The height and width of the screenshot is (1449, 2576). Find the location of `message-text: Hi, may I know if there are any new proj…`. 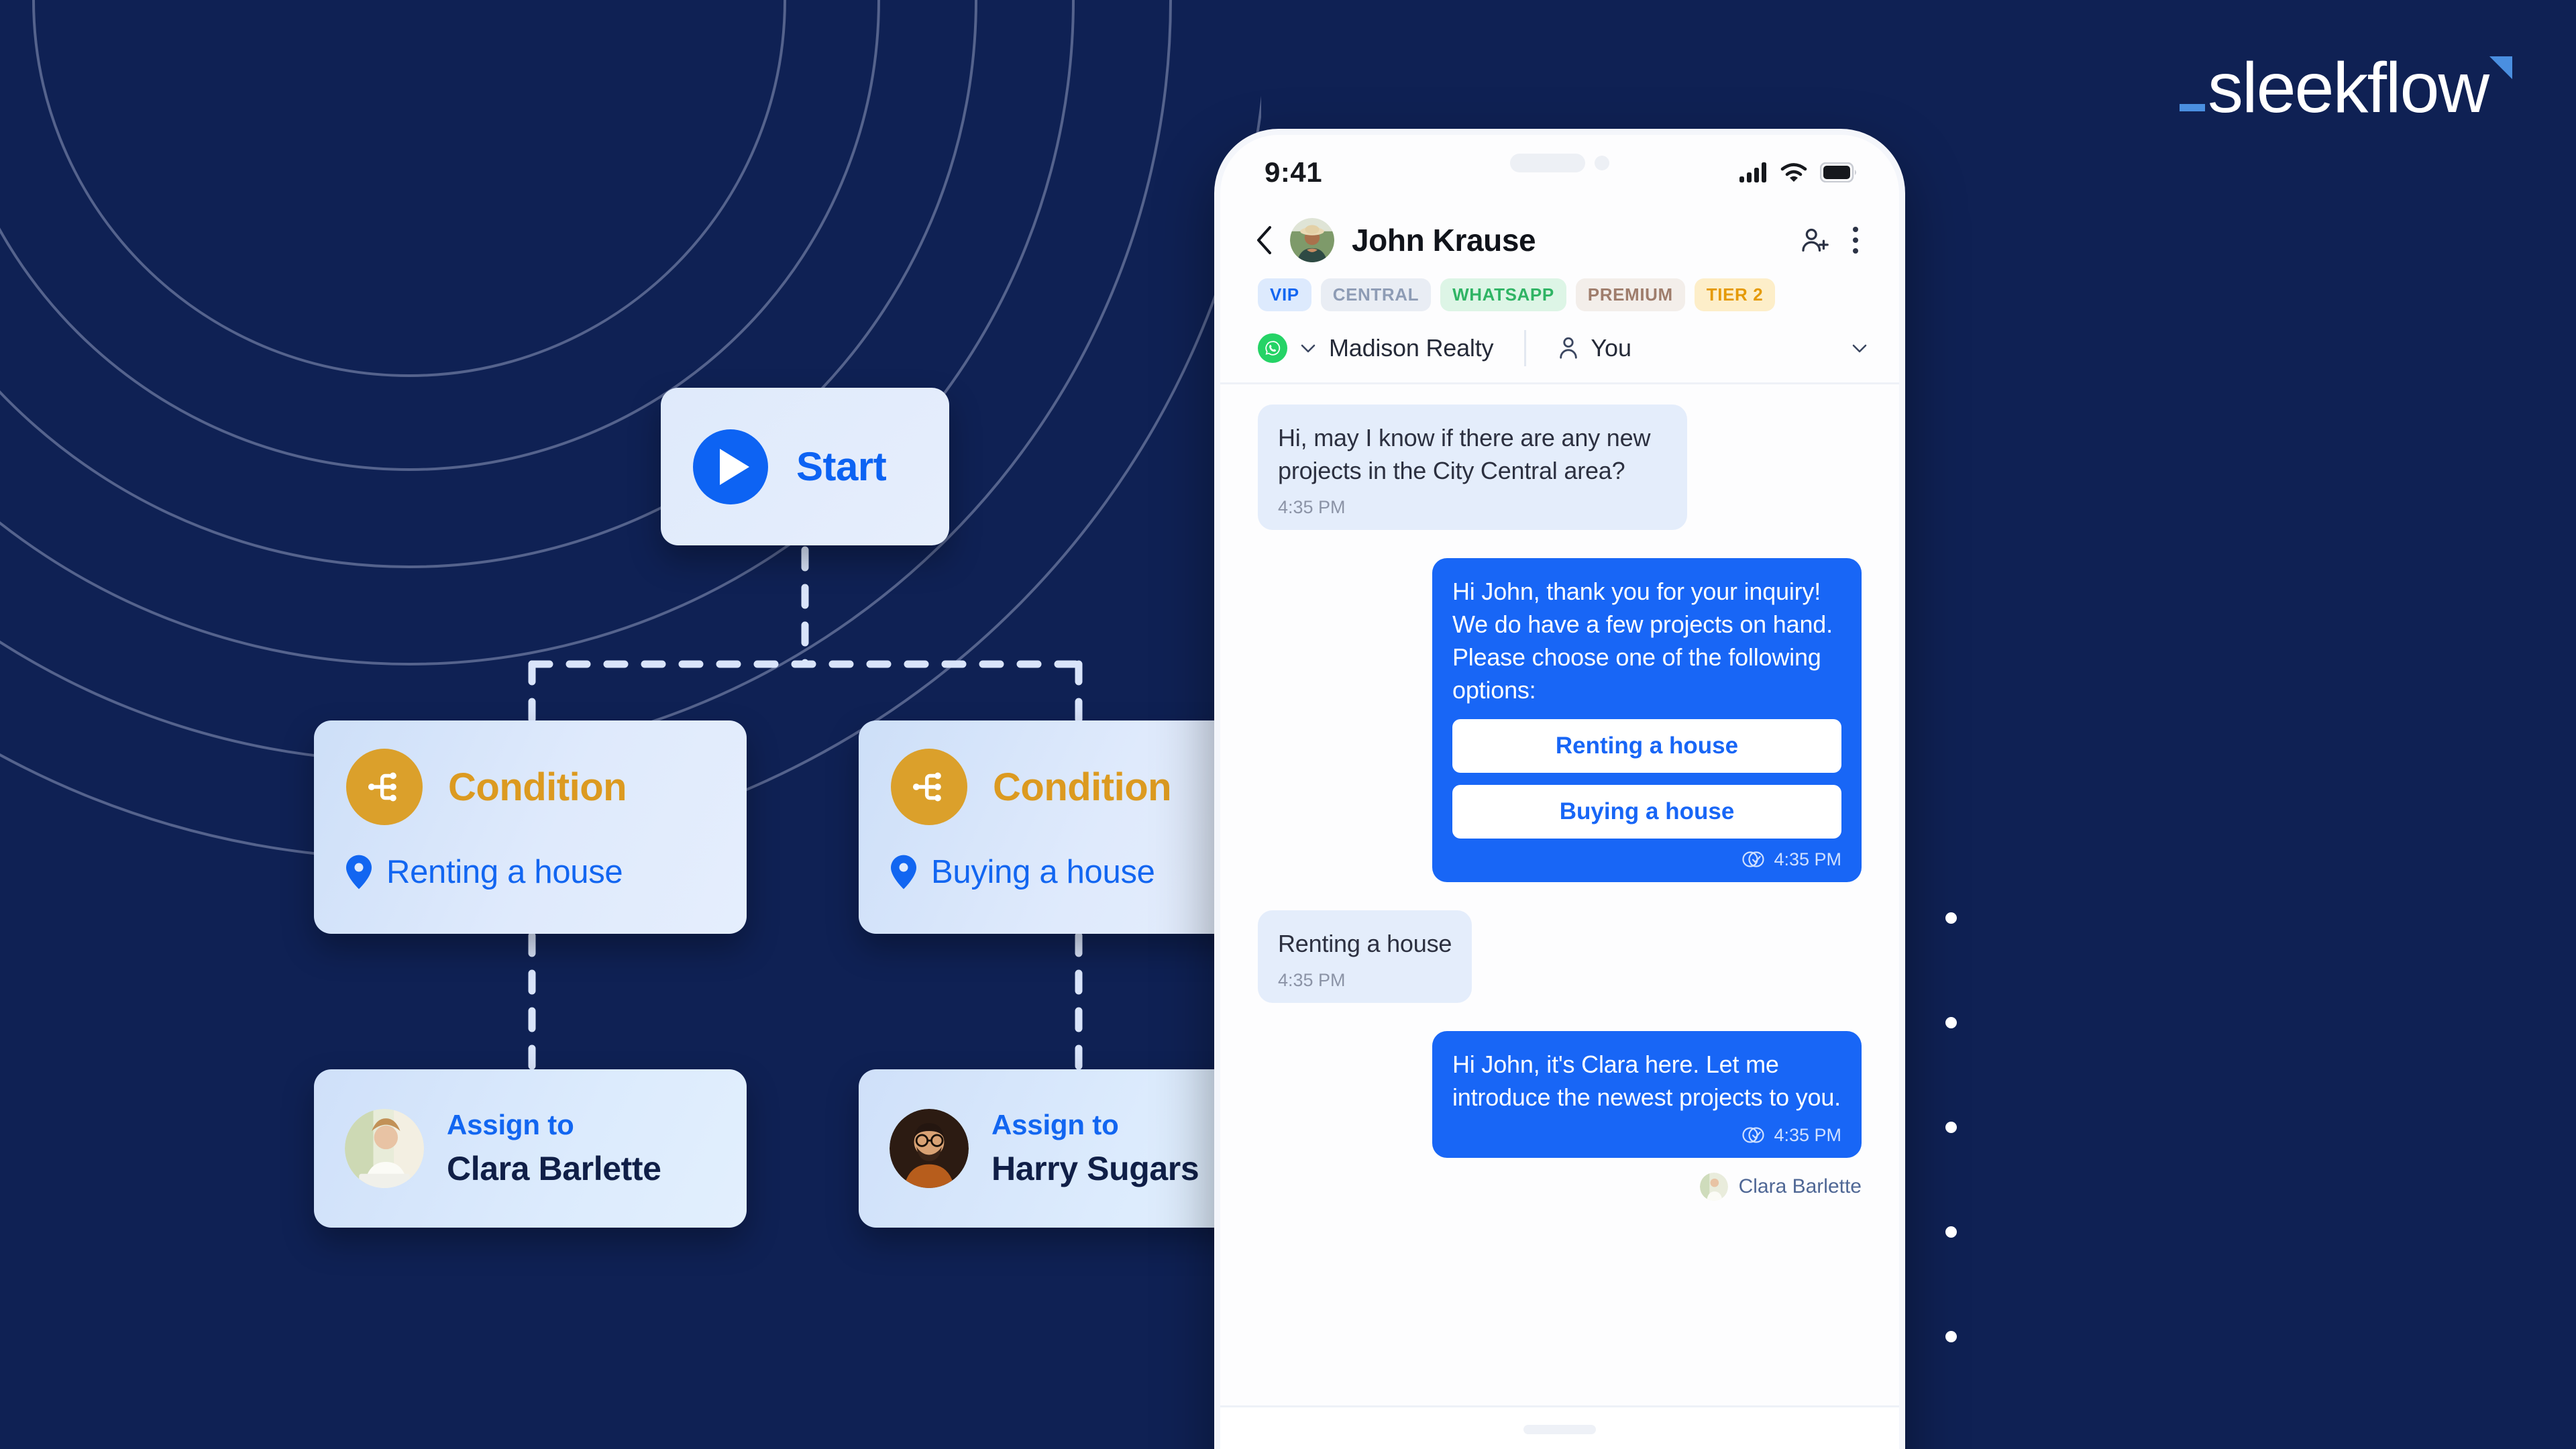

message-text: Hi, may I know if there are any new proj… is located at coordinates (1464, 454).